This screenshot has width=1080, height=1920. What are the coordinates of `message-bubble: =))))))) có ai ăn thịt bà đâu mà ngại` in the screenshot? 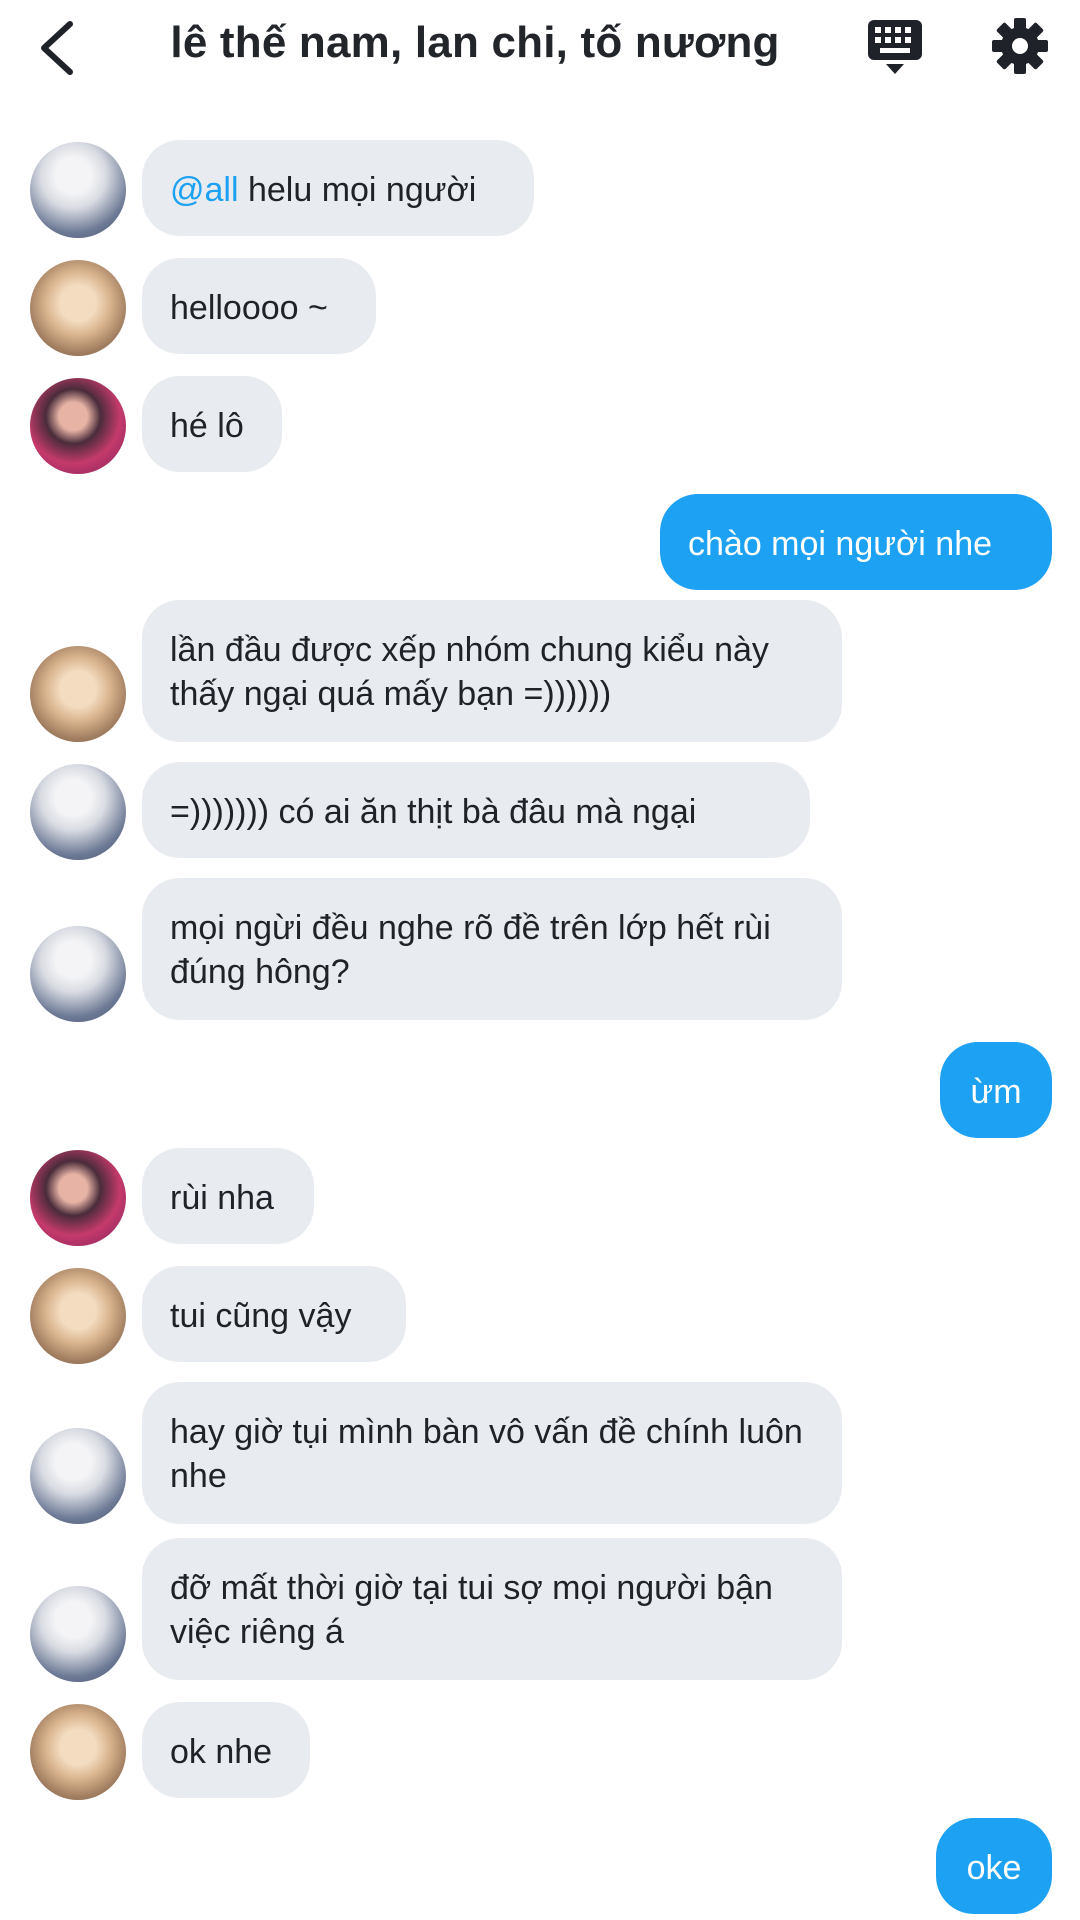 It's located at (476, 810).